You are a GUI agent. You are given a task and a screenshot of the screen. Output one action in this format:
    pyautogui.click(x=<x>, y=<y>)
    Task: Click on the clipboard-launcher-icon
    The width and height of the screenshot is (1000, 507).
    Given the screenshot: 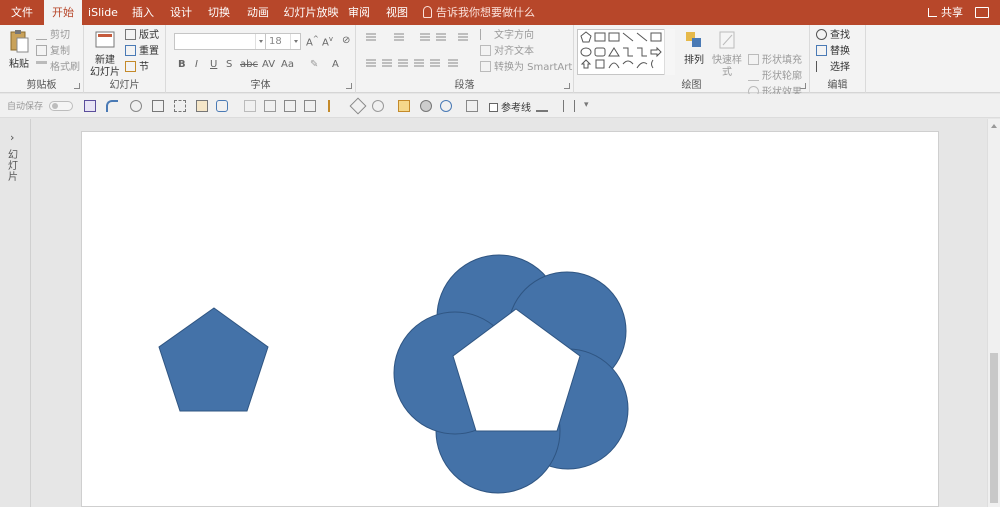 What is the action you would take?
    pyautogui.click(x=77, y=86)
    